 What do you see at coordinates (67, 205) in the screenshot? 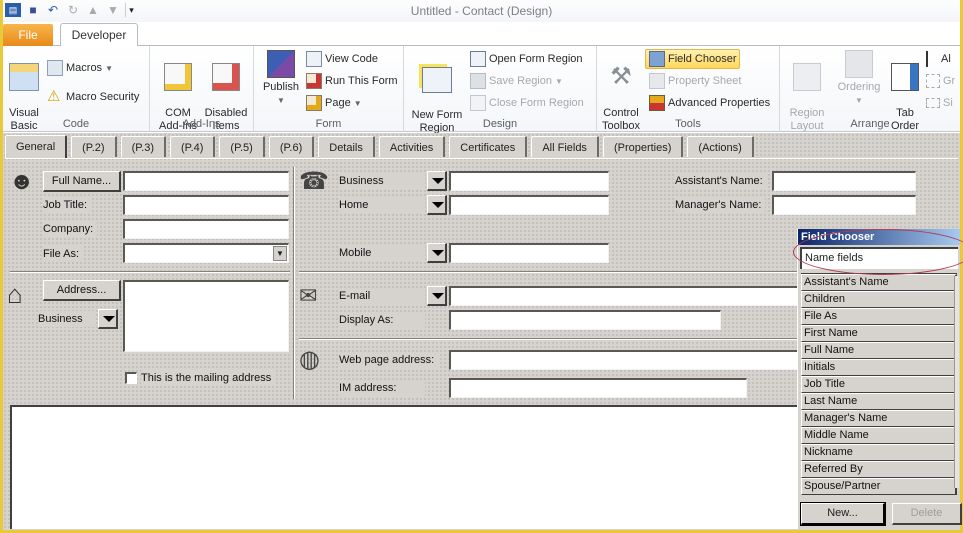
I see `job-title-label: Job Title:` at bounding box center [67, 205].